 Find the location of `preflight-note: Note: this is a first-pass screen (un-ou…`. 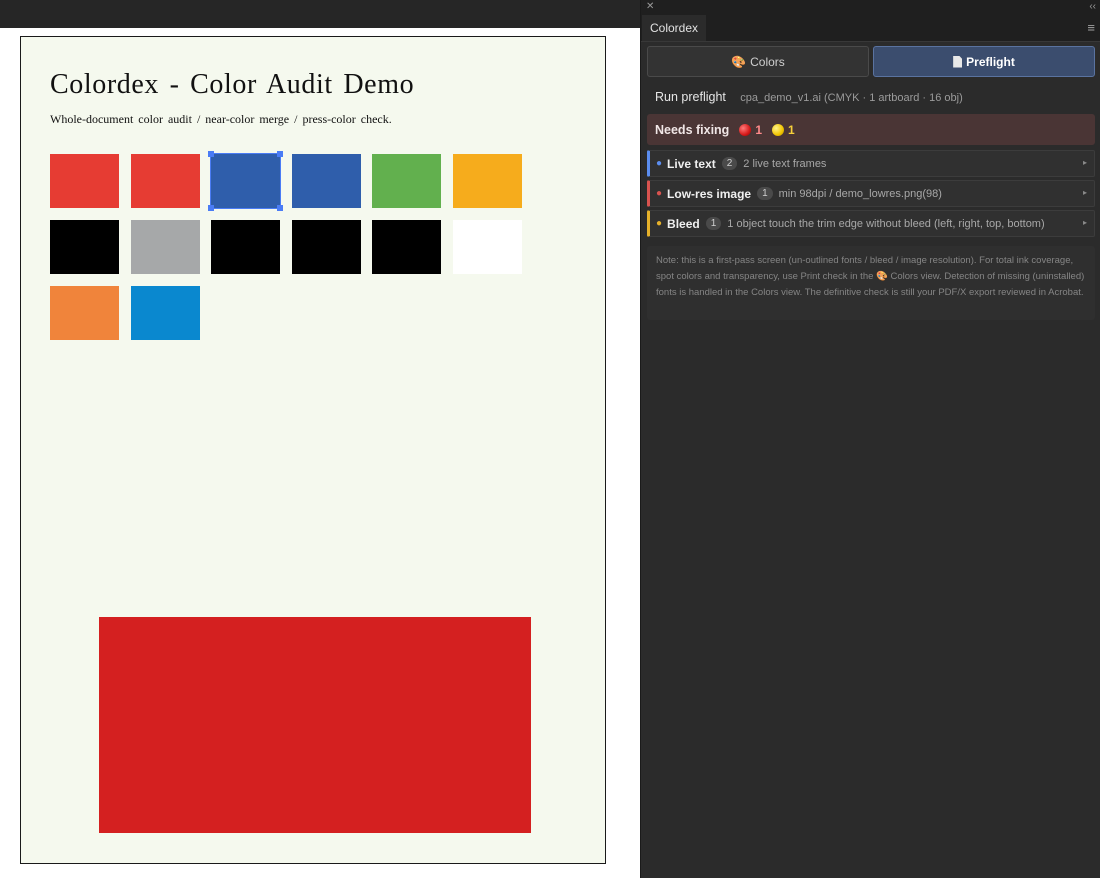

preflight-note: Note: this is a first-pass screen (un-ou… is located at coordinates (871, 283).